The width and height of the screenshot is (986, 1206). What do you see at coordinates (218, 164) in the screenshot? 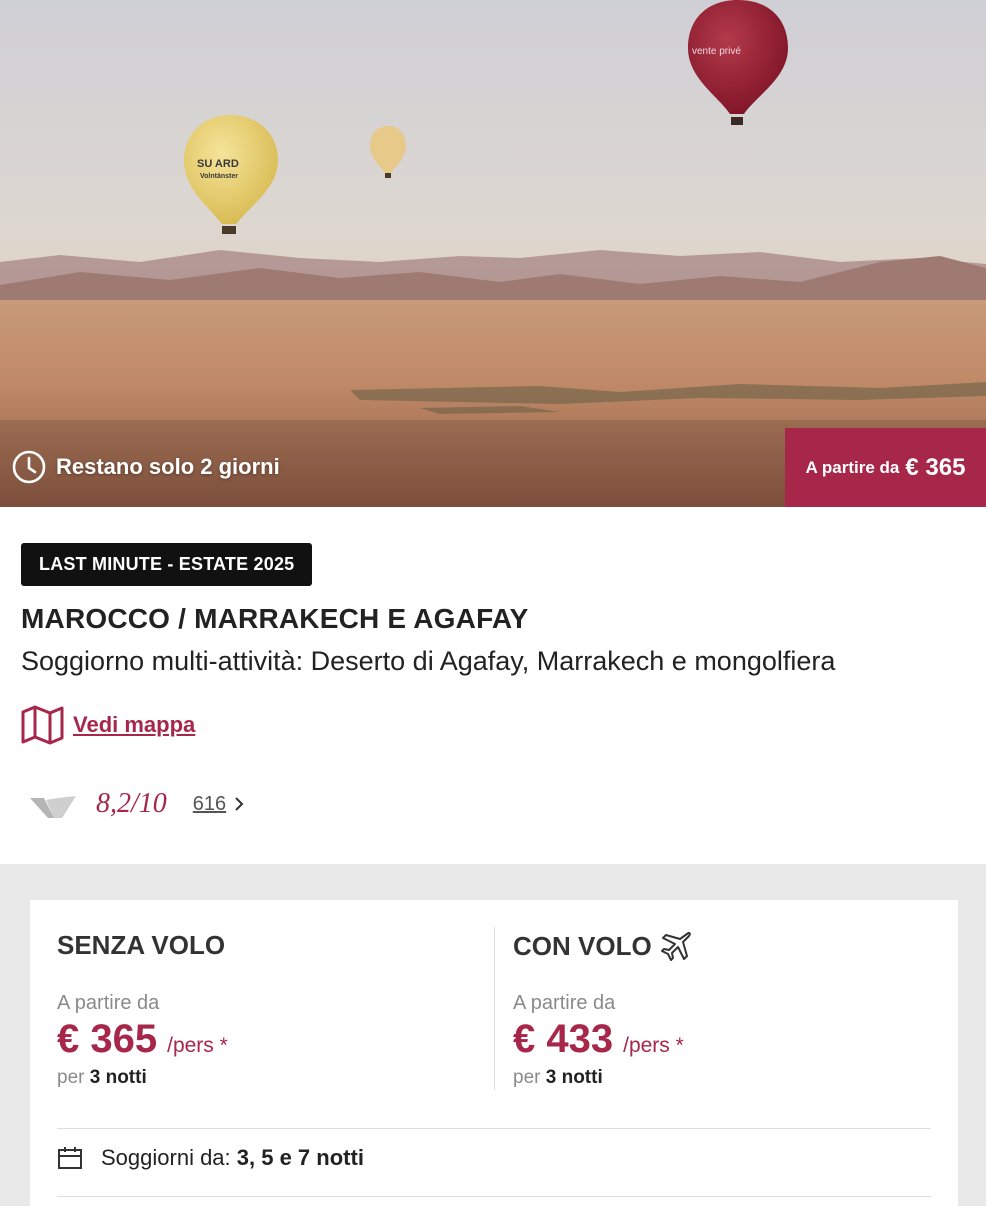
I see `balloon-text-1: SU ARD` at bounding box center [218, 164].